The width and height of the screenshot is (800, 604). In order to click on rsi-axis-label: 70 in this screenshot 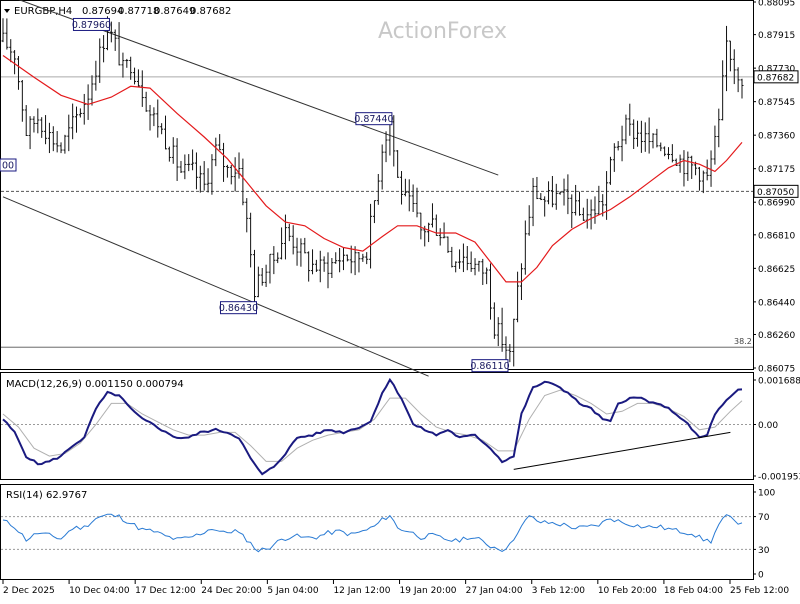, I will do `click(764, 518)`.